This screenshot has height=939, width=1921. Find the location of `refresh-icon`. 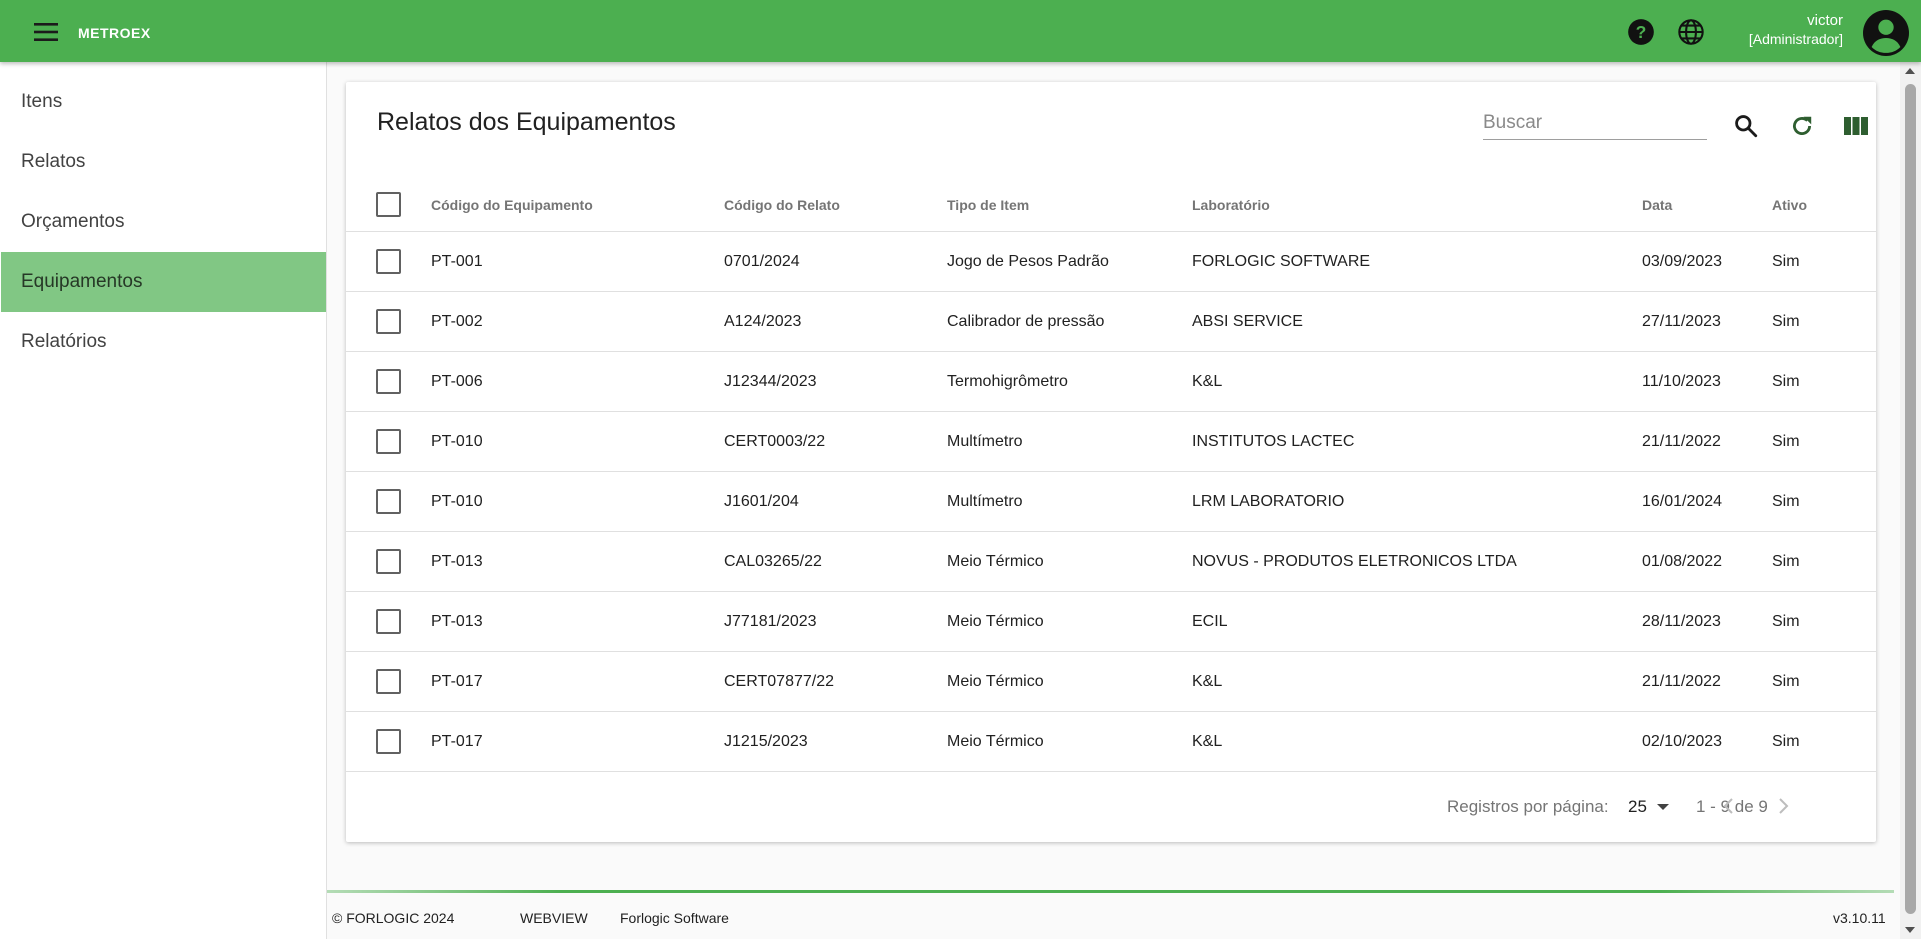

refresh-icon is located at coordinates (1802, 126).